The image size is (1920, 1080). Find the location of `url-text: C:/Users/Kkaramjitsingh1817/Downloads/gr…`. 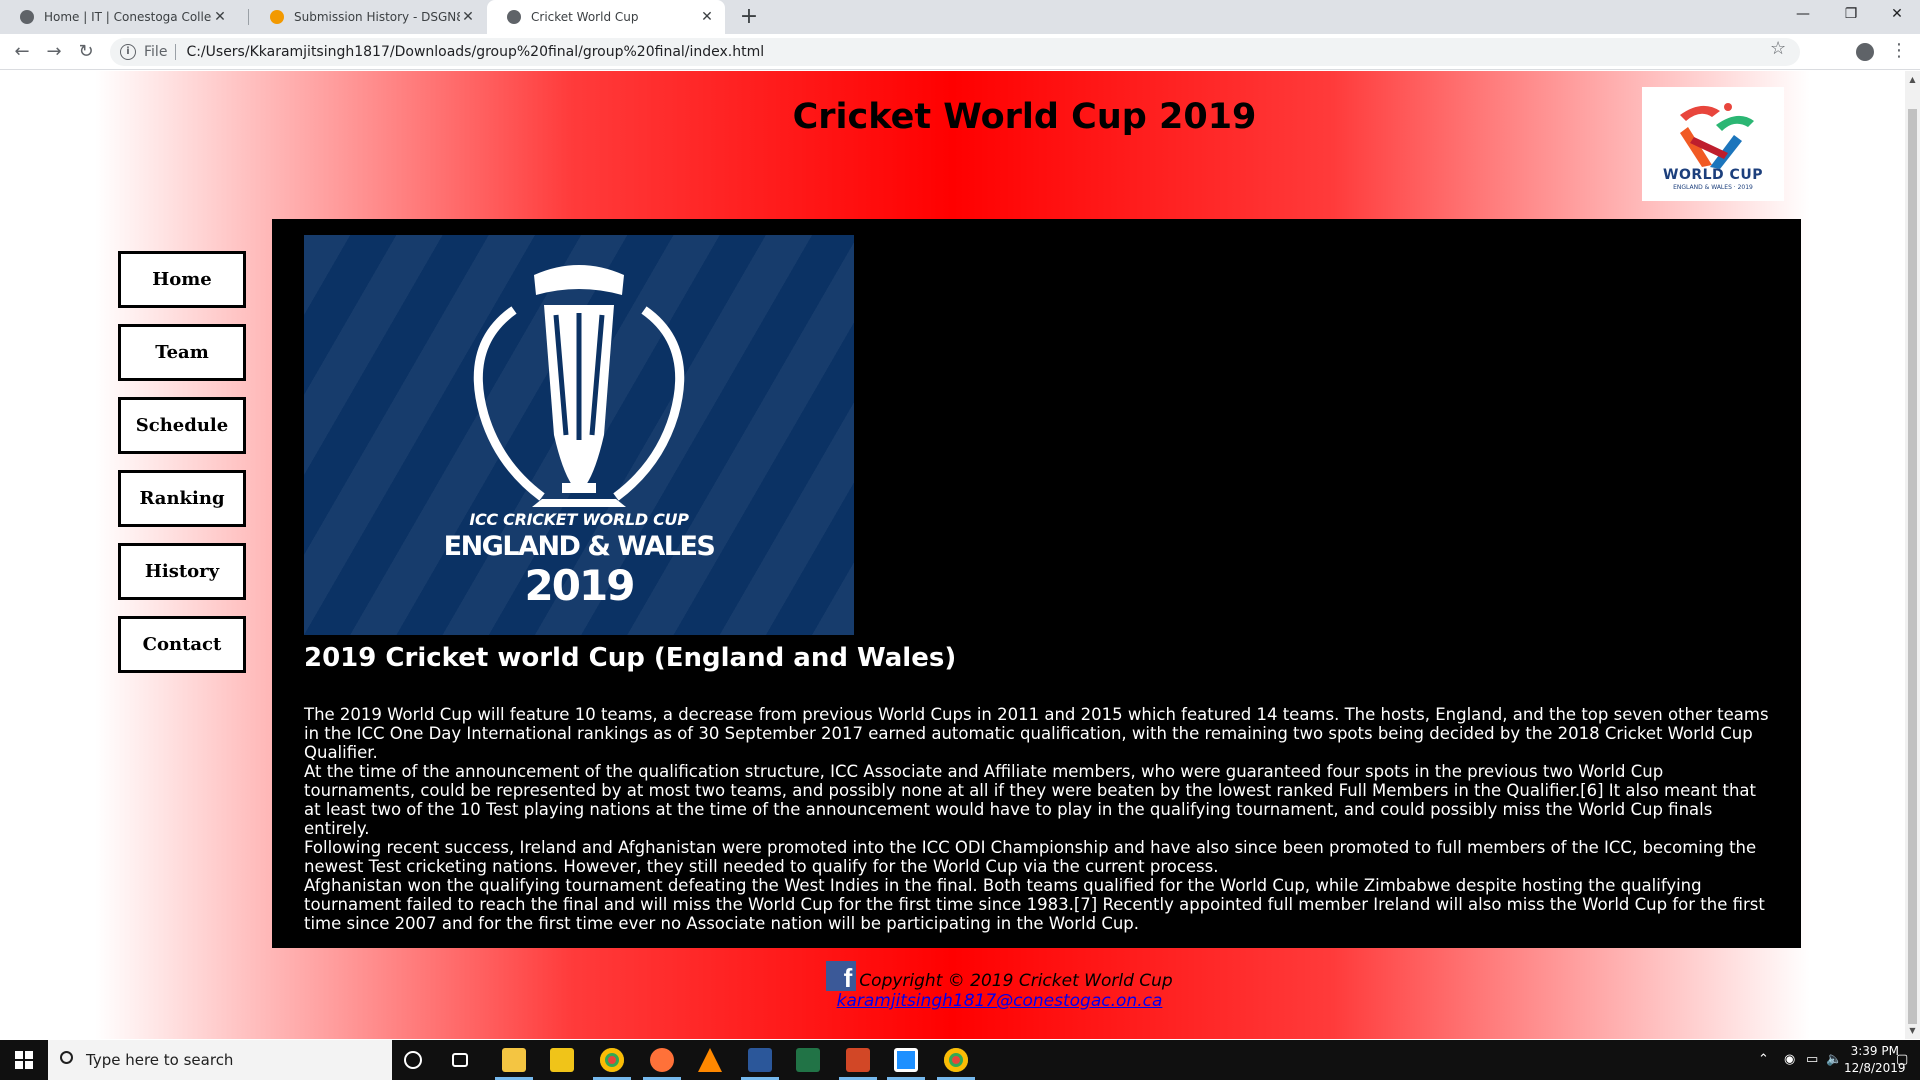

url-text: C:/Users/Kkaramjitsingh1817/Downloads/gr… is located at coordinates (475, 52).